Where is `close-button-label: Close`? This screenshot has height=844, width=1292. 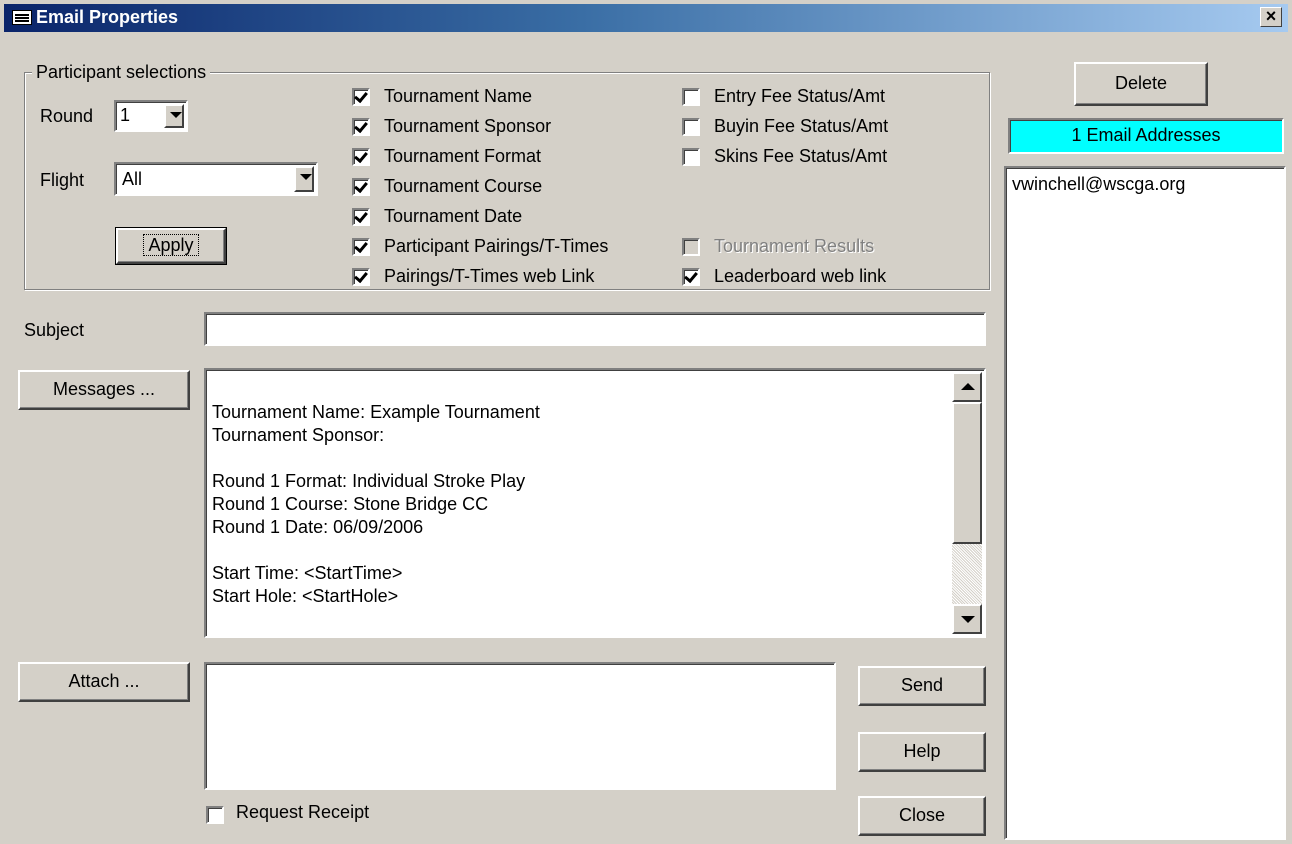 close-button-label: Close is located at coordinates (922, 815).